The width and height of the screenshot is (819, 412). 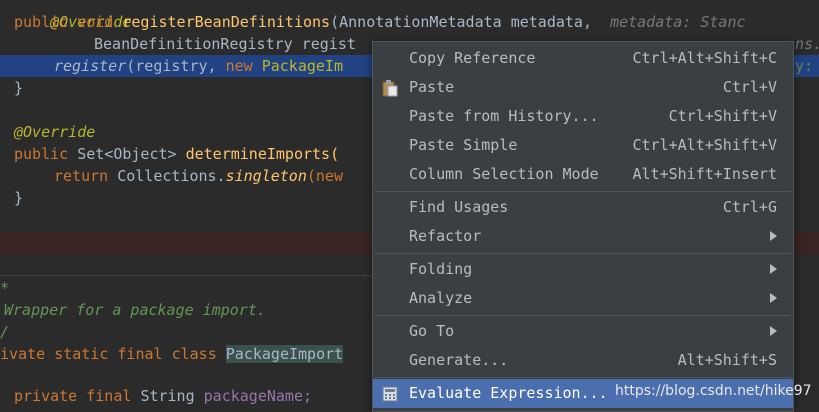 I want to click on menu-item-paste-simple: Paste Simple Ctrl+Alt+Shift+V, so click(x=583, y=145).